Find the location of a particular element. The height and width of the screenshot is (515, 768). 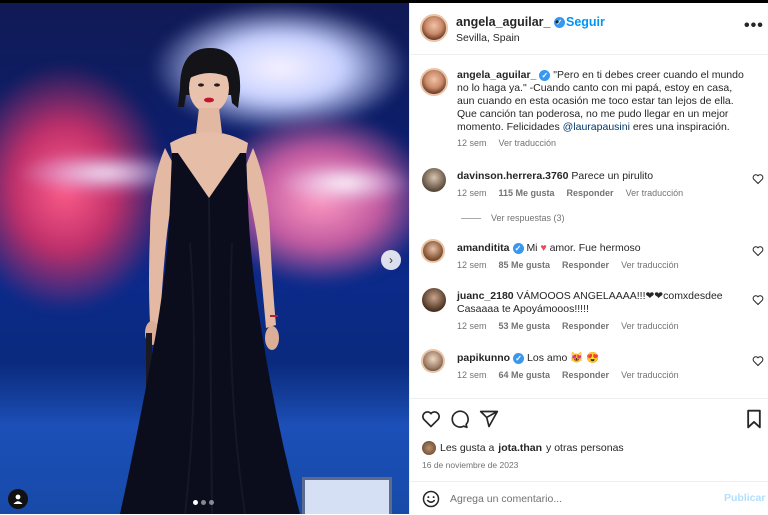

comment-body: Los amo 😻 😍 is located at coordinates (563, 358).